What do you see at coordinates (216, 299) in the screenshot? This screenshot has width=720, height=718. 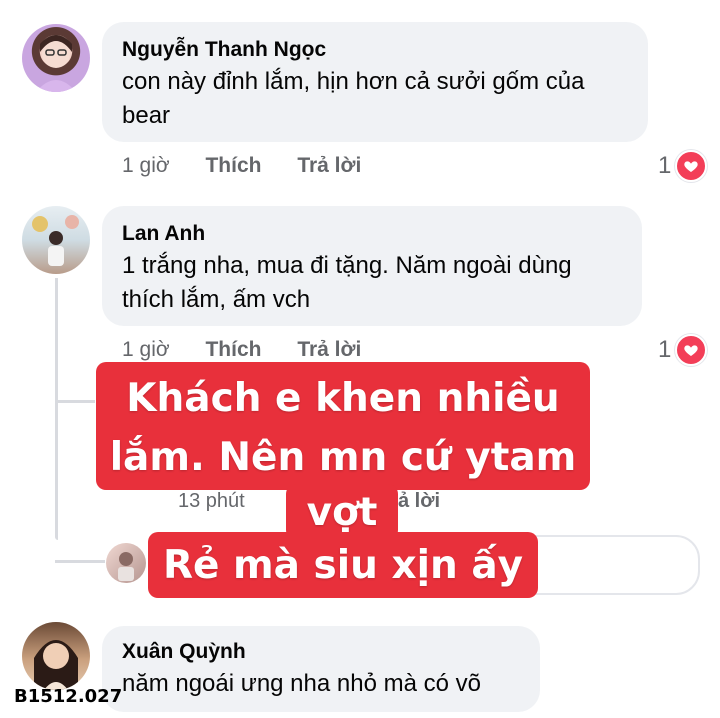 I see `comment-text-line: thích lắm, ấm vch` at bounding box center [216, 299].